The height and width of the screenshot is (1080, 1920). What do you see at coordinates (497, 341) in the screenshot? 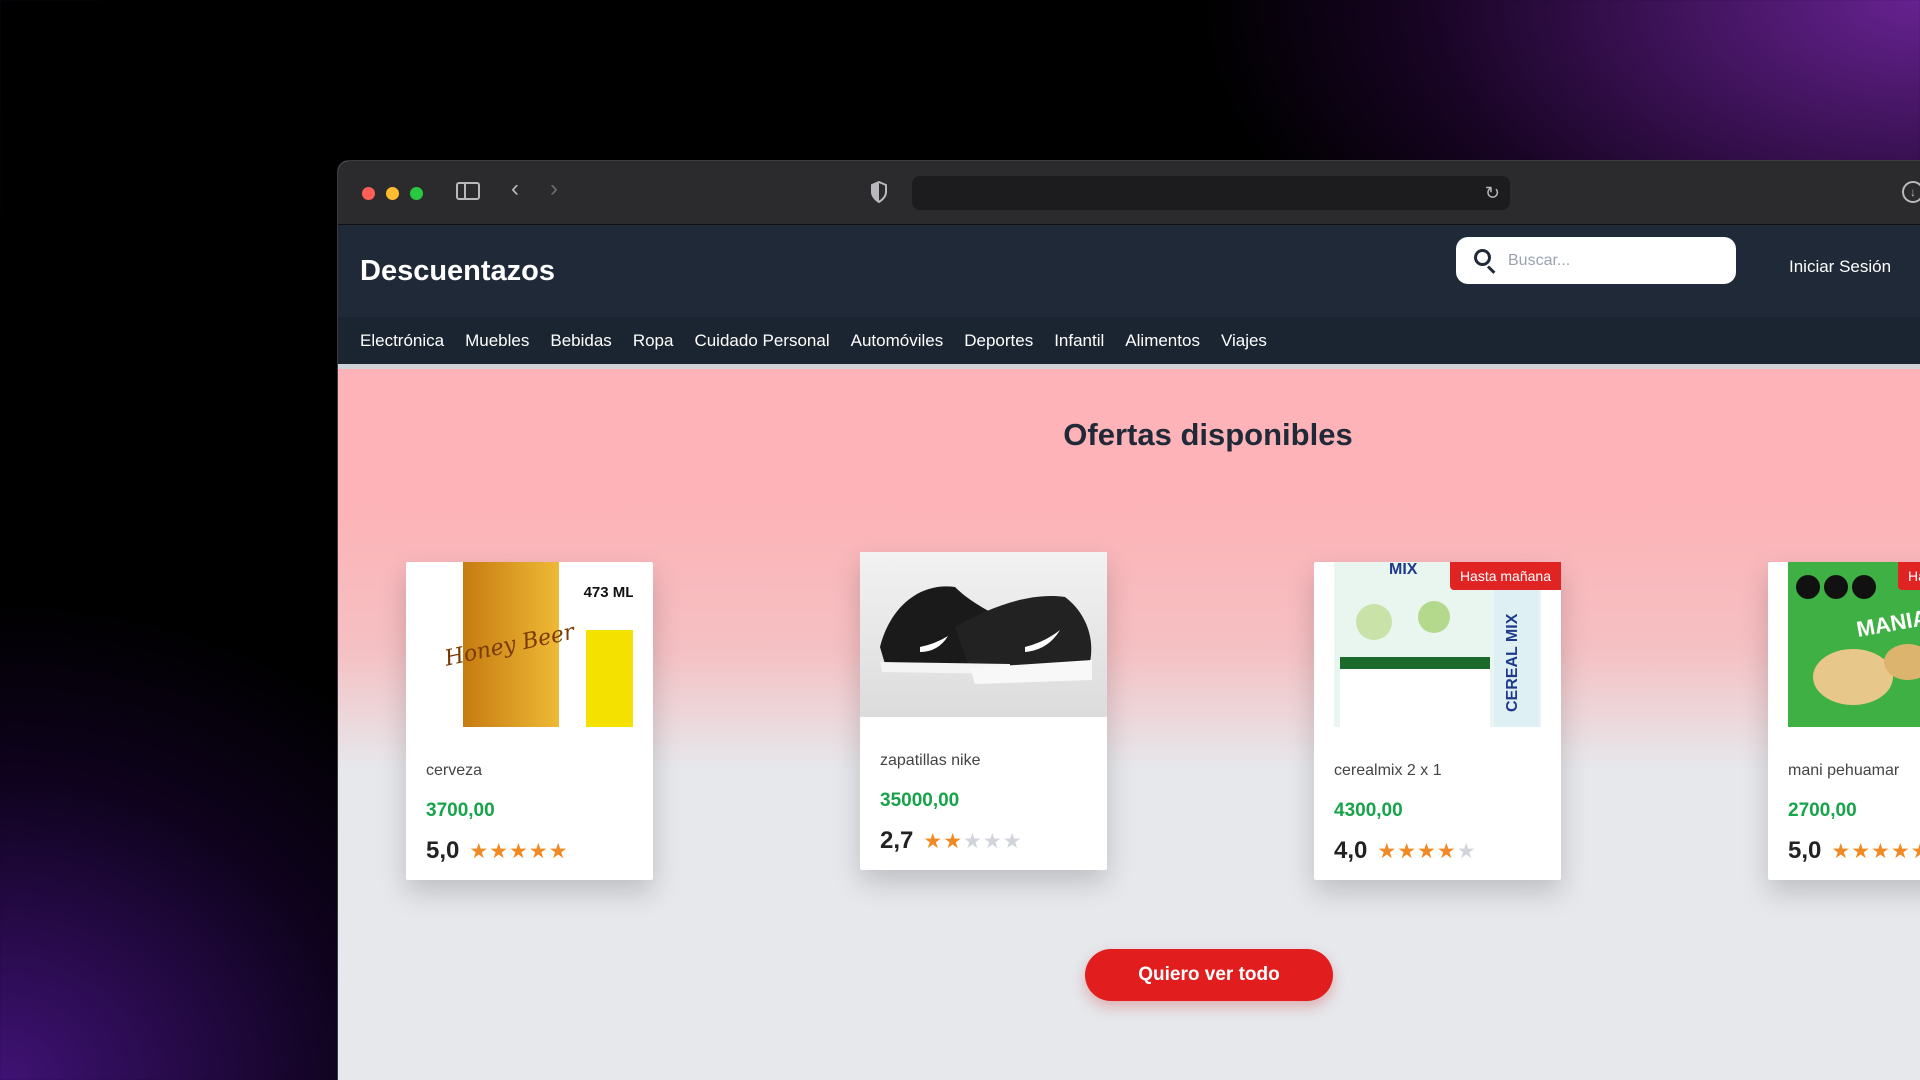
I see `nav-item-muebles: Muebles` at bounding box center [497, 341].